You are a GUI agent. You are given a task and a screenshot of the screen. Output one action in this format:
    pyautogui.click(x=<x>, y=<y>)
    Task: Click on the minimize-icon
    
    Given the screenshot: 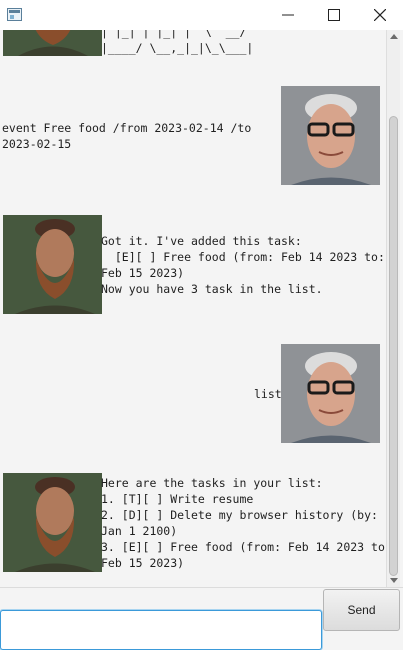 What is the action you would take?
    pyautogui.click(x=288, y=15)
    